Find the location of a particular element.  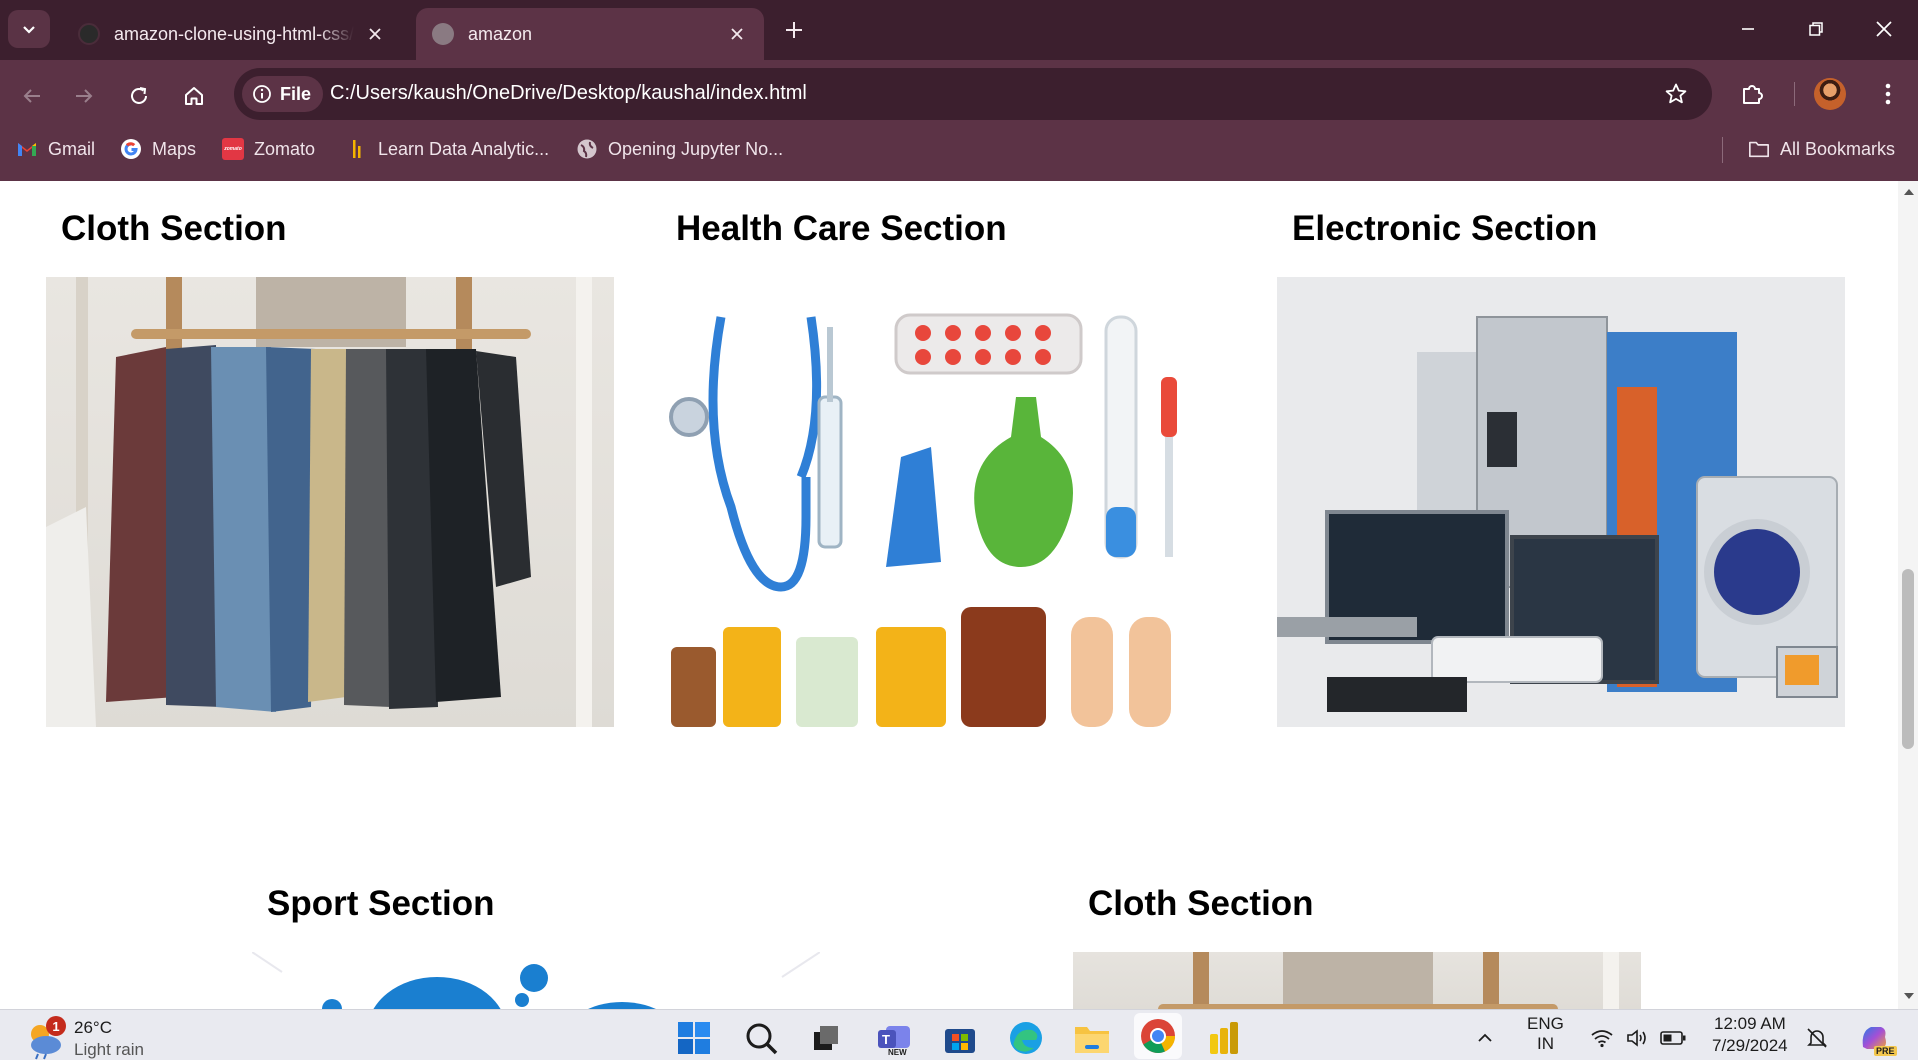

task-view-icon is located at coordinates (826, 1038).